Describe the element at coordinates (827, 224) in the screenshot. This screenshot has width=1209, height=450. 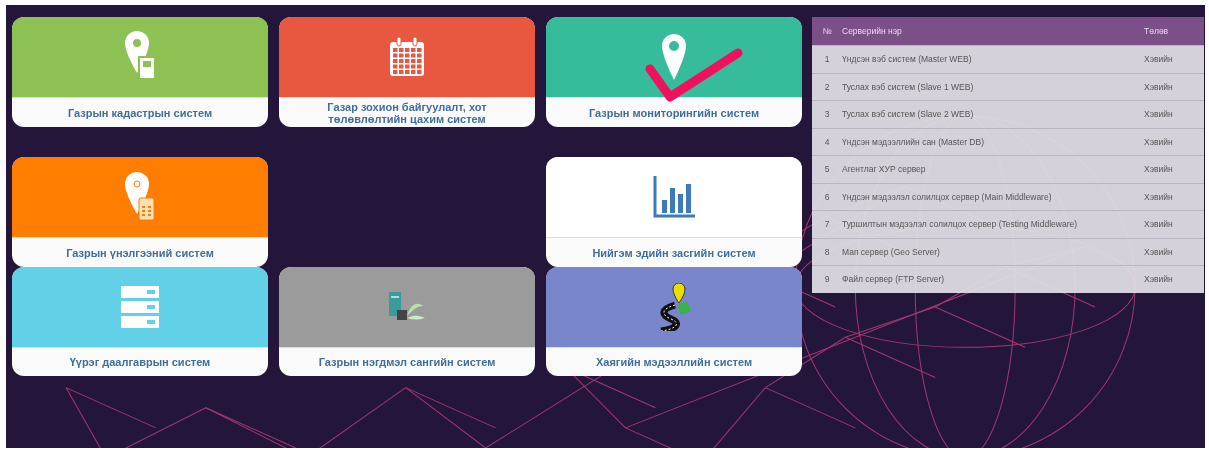
I see `table-cell-text: 7` at that location.